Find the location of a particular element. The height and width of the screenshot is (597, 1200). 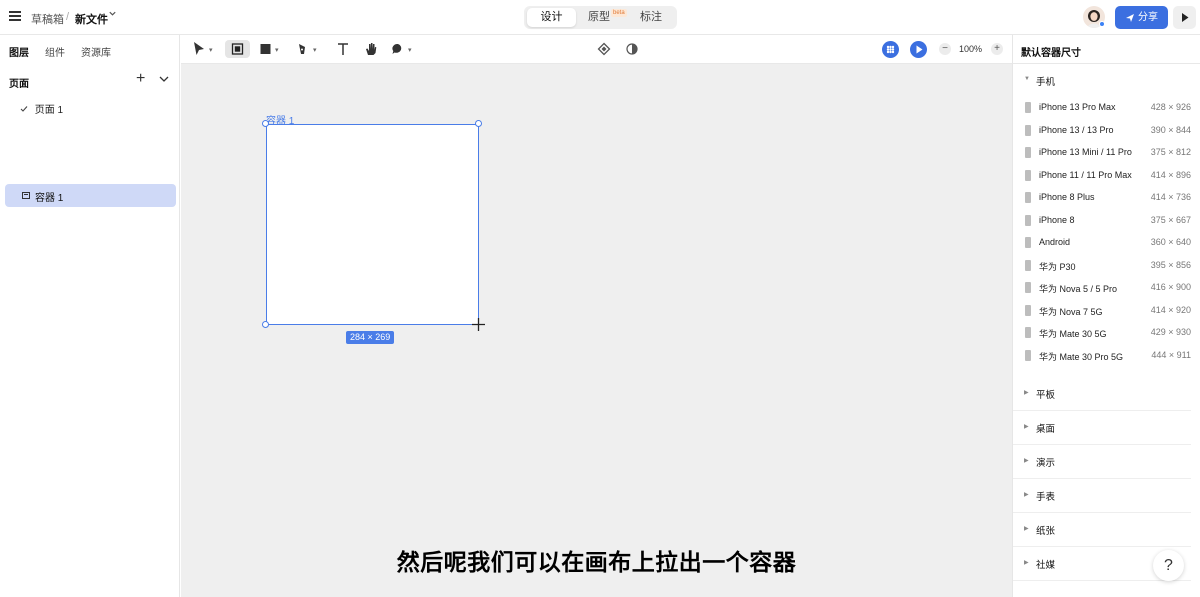

device-size: 428 × 926 is located at coordinates (1170, 107).